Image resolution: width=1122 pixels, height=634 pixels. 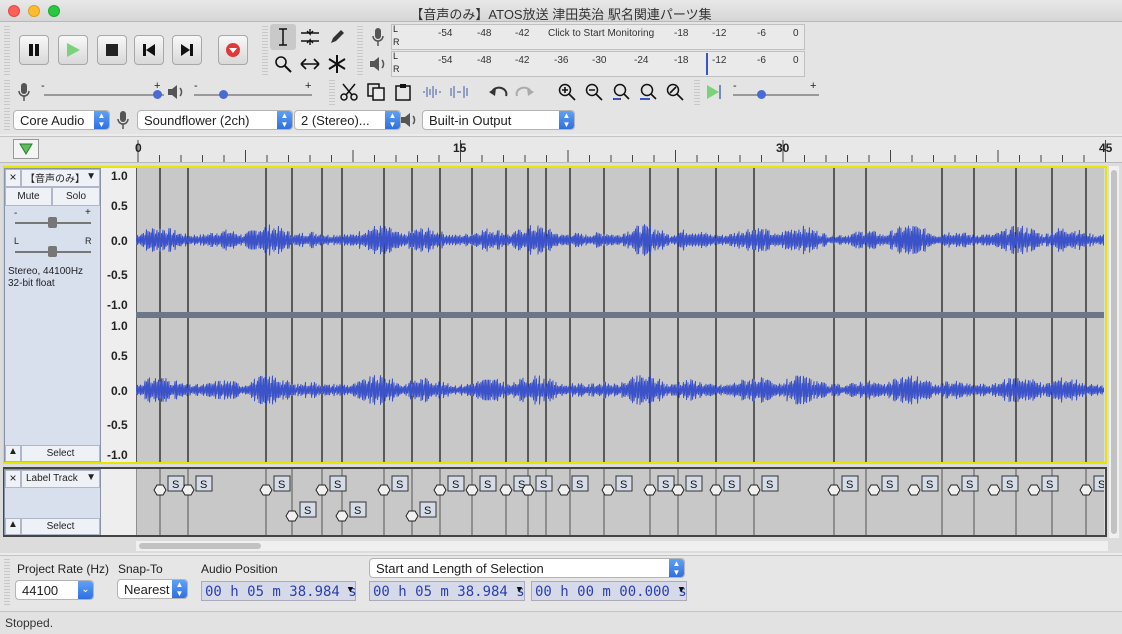 I want to click on label-track-close-button: ×, so click(x=13, y=479).